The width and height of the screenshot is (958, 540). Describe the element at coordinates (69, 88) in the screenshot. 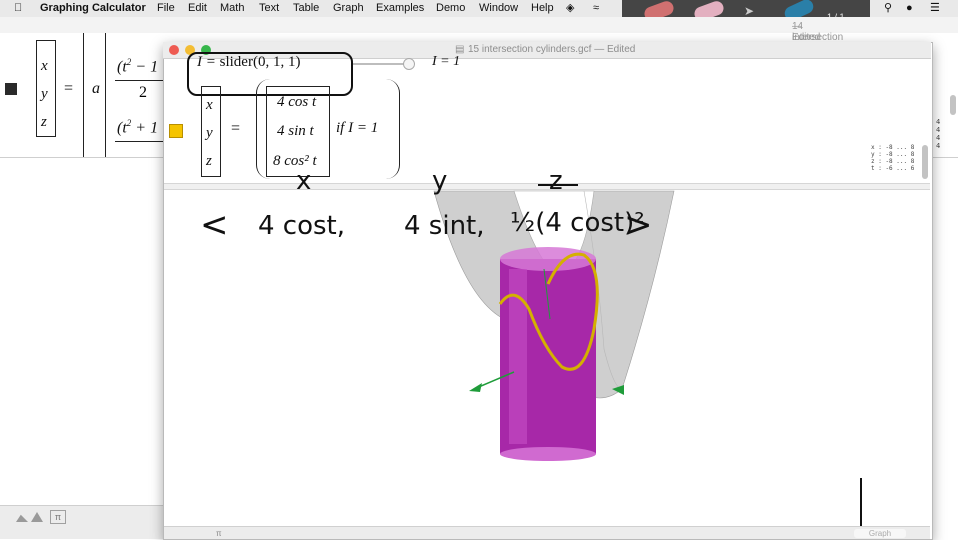

I see `back-equals-sign: =` at that location.